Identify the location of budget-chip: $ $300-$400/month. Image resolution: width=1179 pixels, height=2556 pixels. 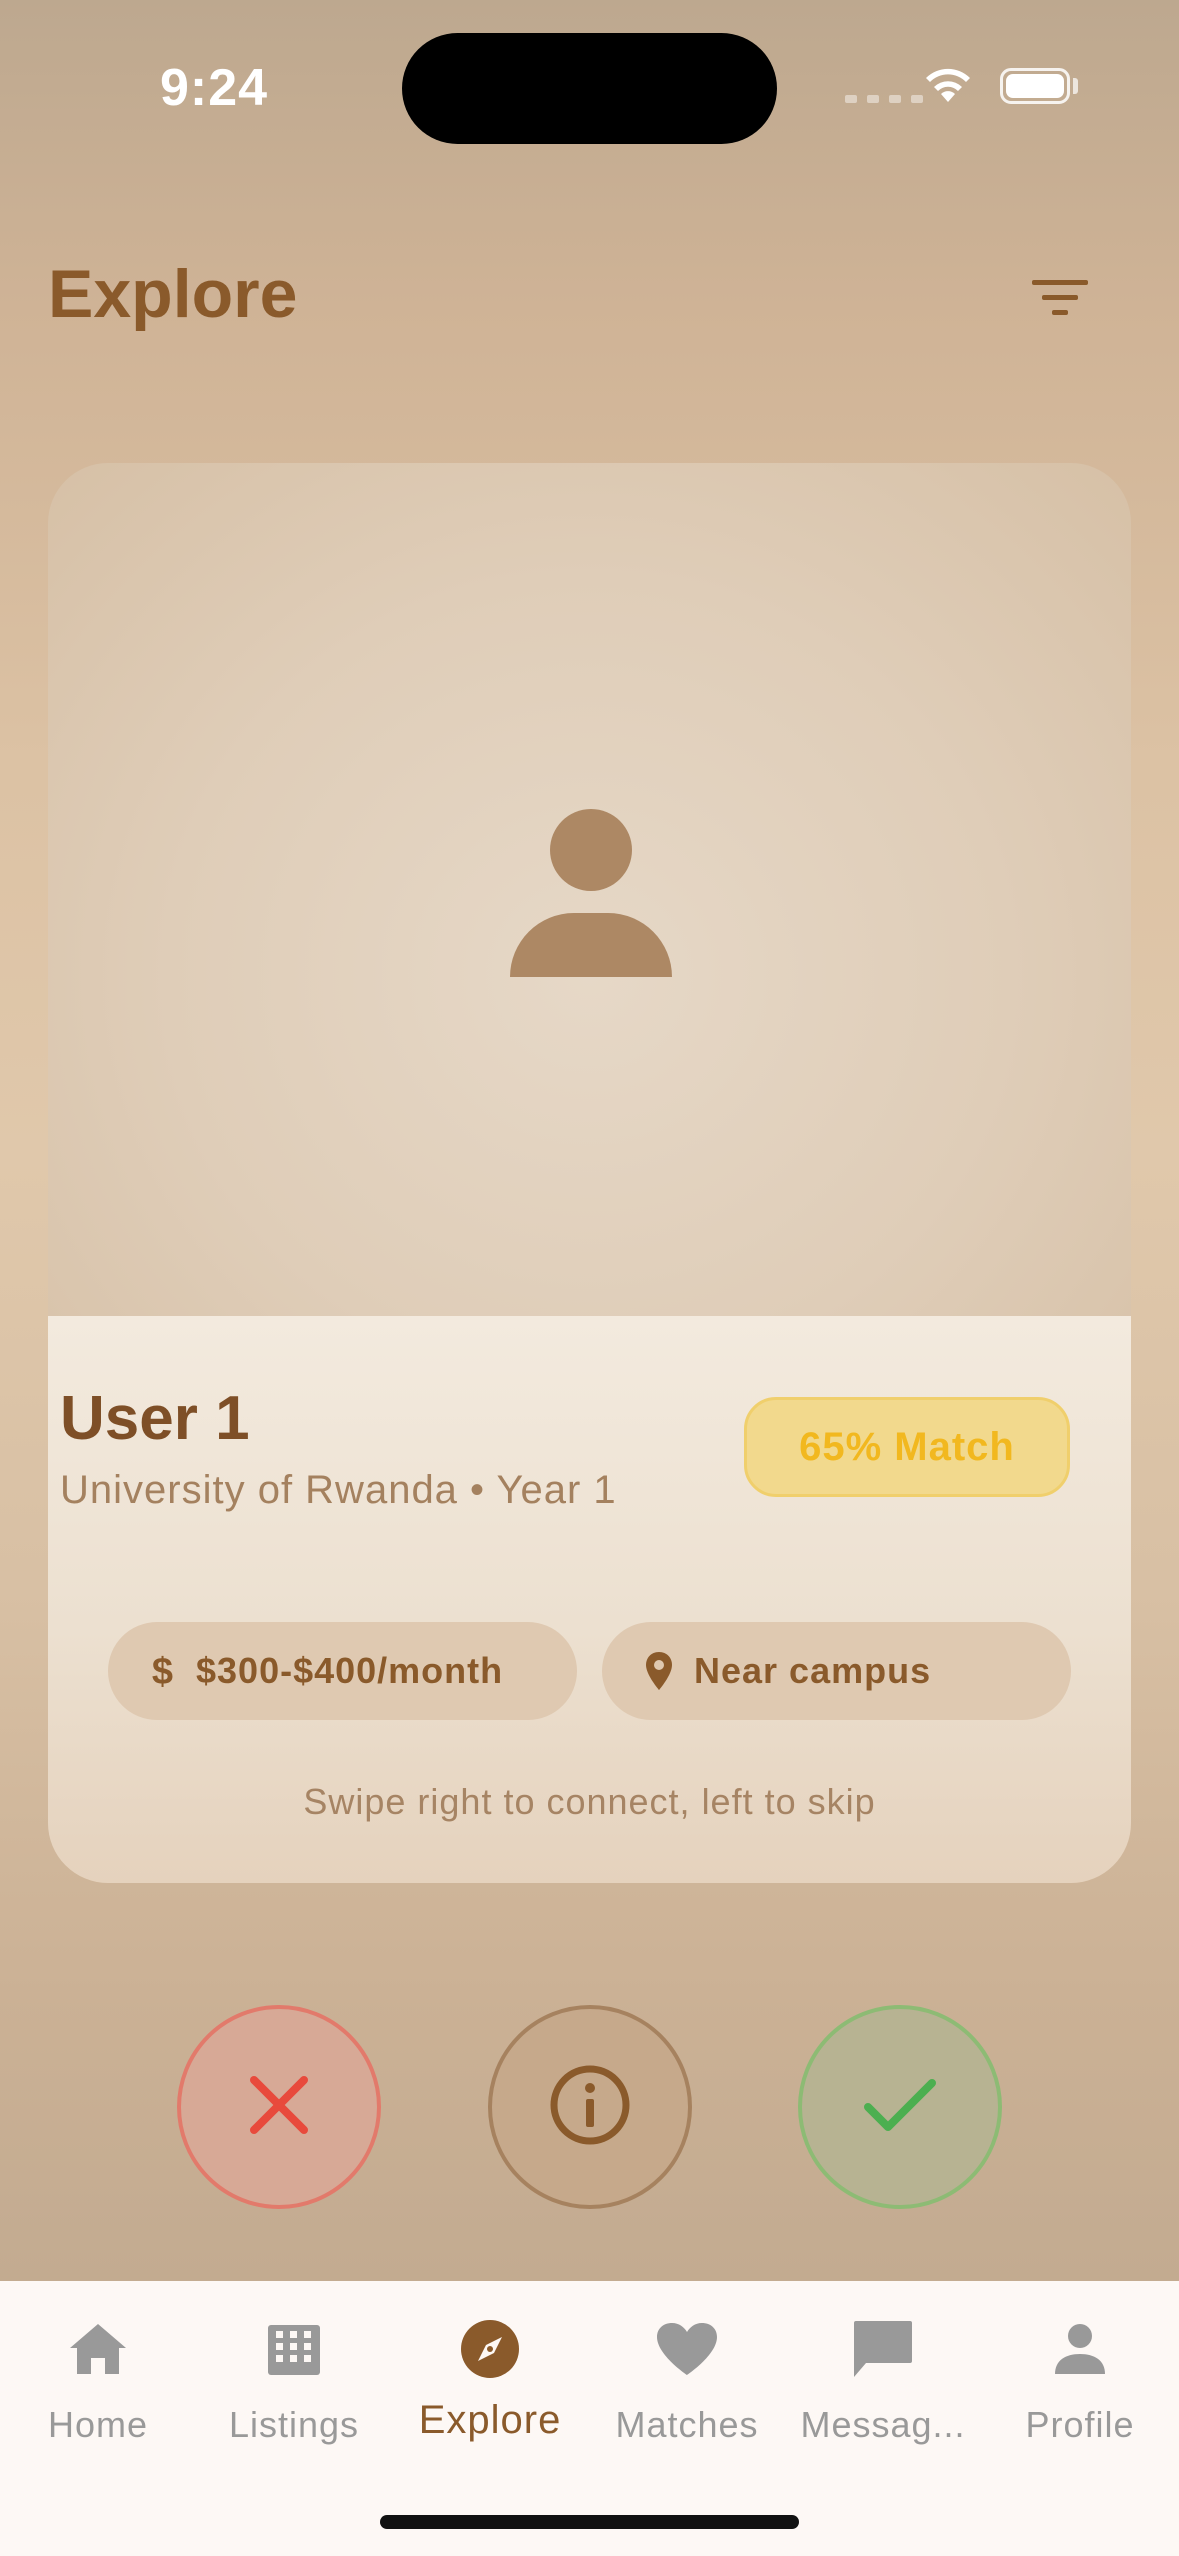
(342, 1671).